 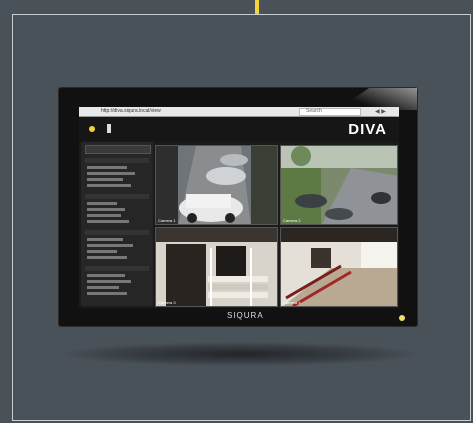 I want to click on camera-tree-sidebar, so click(x=117, y=224).